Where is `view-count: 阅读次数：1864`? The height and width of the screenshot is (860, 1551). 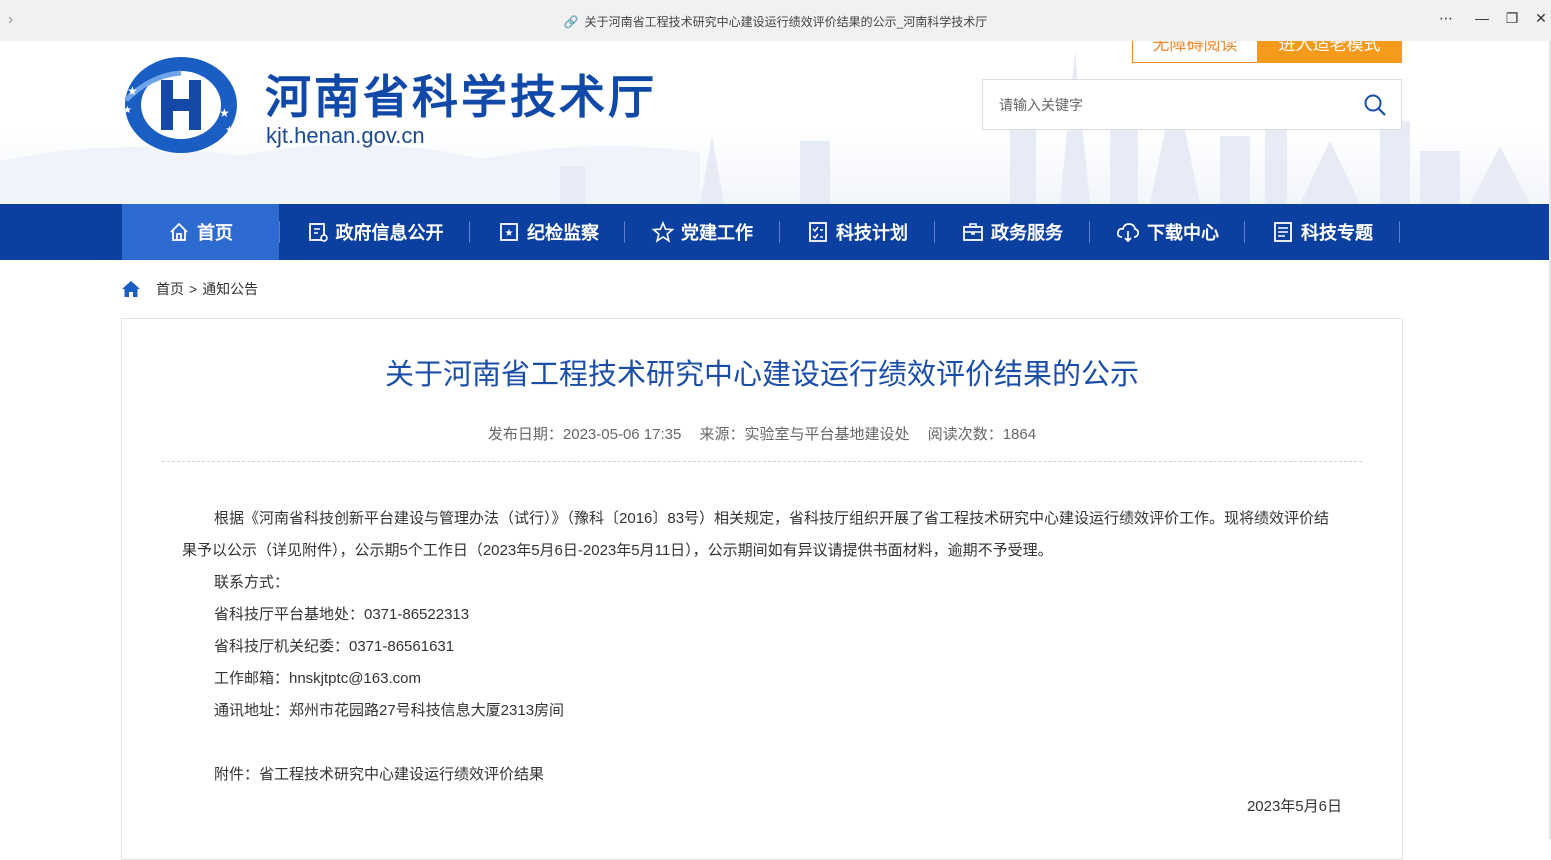
view-count: 阅读次数：1864 is located at coordinates (982, 434).